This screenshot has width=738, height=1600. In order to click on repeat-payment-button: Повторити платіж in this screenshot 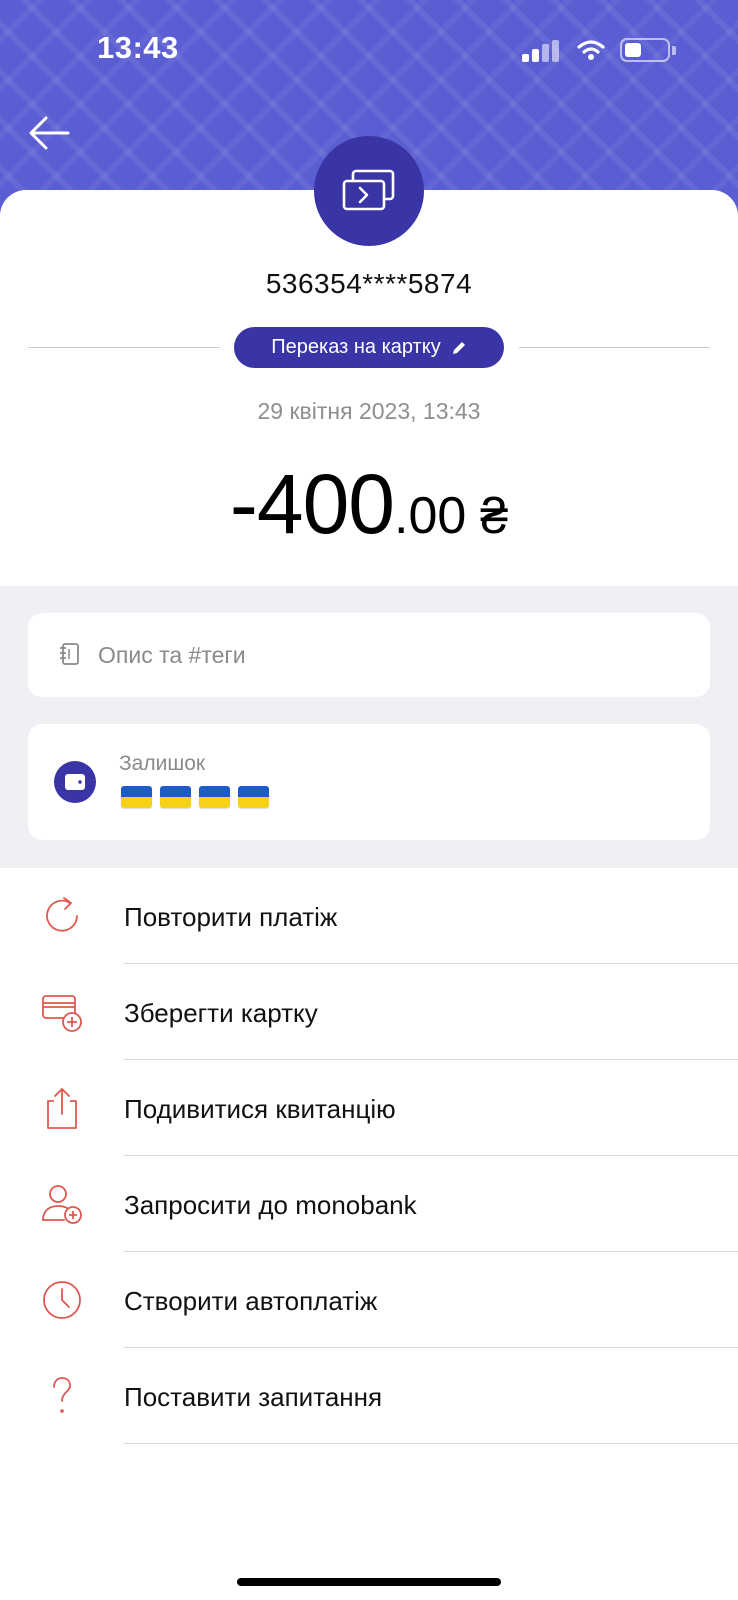, I will do `click(369, 916)`.